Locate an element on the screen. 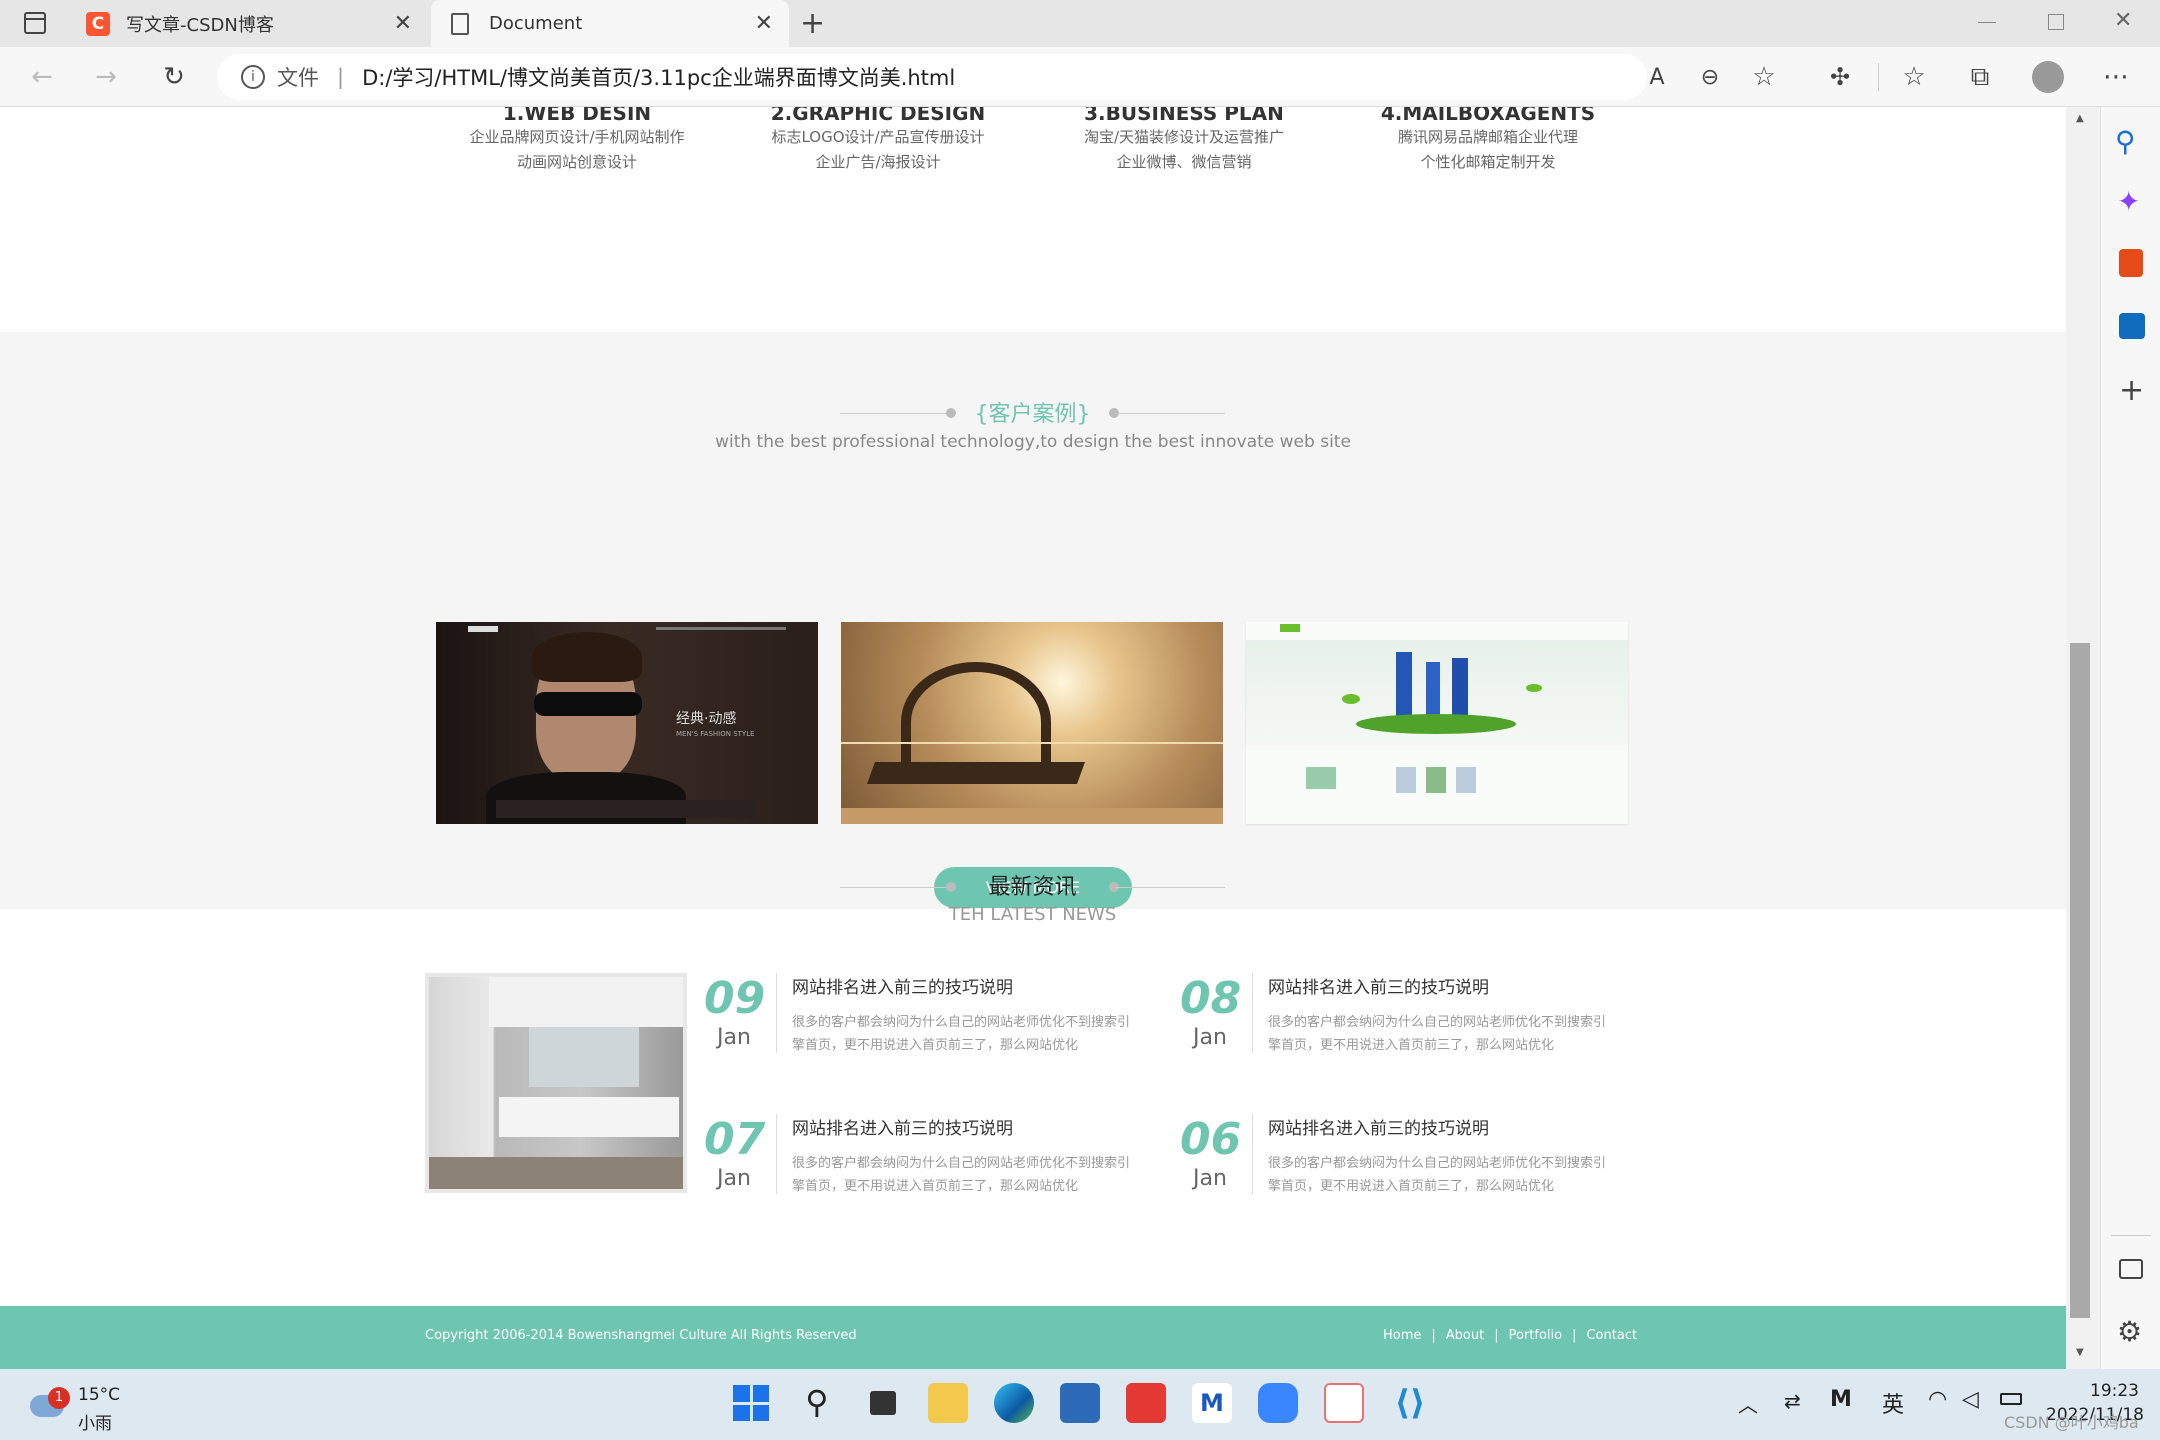 This screenshot has width=2160, height=1440. extensions-icon: ✣ is located at coordinates (1840, 77).